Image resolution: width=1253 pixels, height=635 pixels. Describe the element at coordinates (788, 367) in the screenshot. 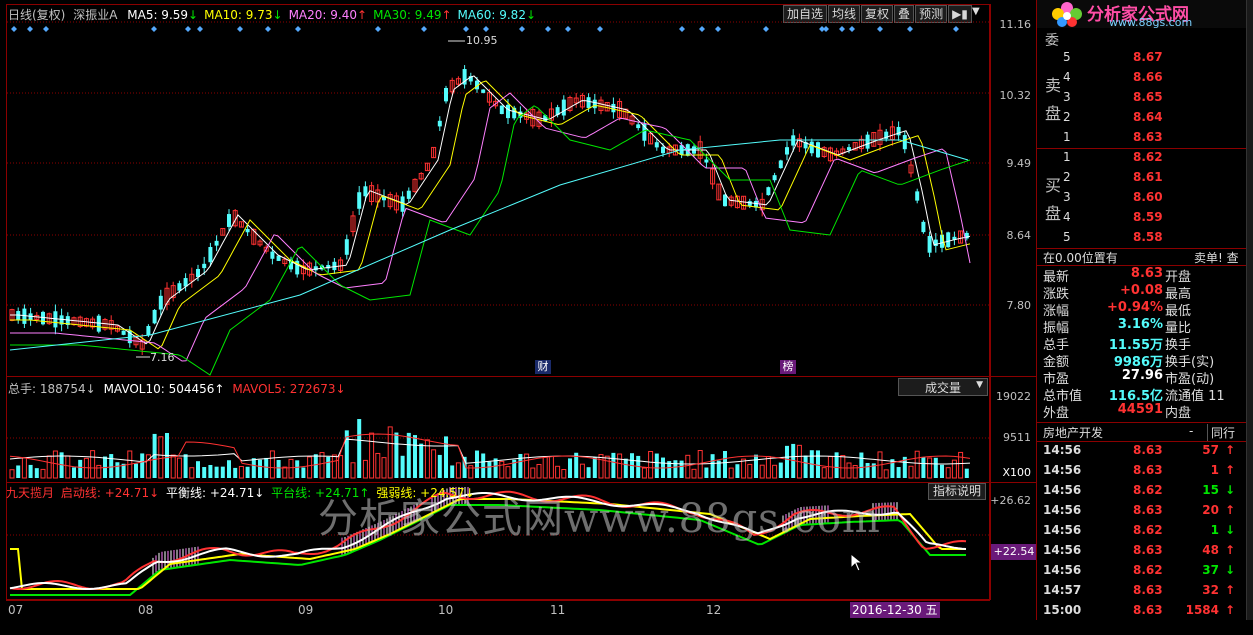

I see `ranking-marker: 榜` at that location.